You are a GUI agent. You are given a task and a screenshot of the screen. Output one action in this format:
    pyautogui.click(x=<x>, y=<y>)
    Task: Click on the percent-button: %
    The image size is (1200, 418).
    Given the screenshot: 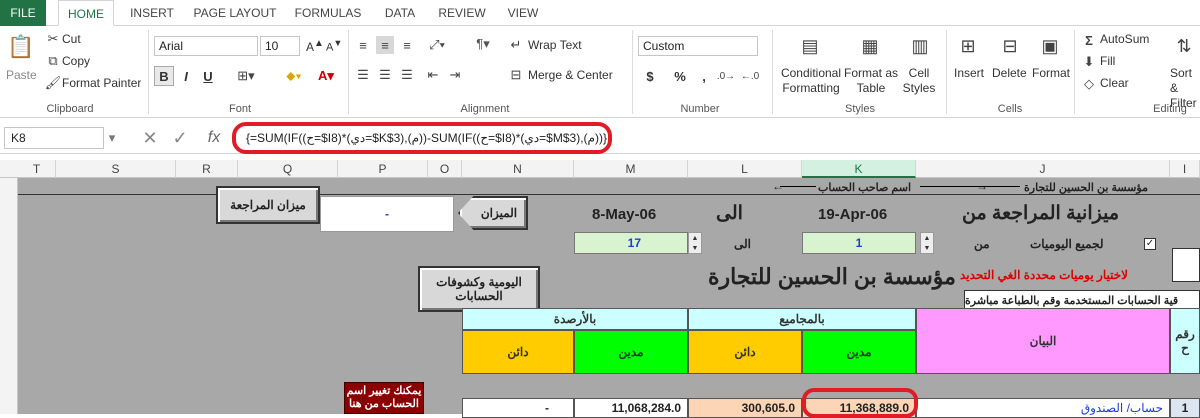 What is the action you would take?
    pyautogui.click(x=680, y=76)
    